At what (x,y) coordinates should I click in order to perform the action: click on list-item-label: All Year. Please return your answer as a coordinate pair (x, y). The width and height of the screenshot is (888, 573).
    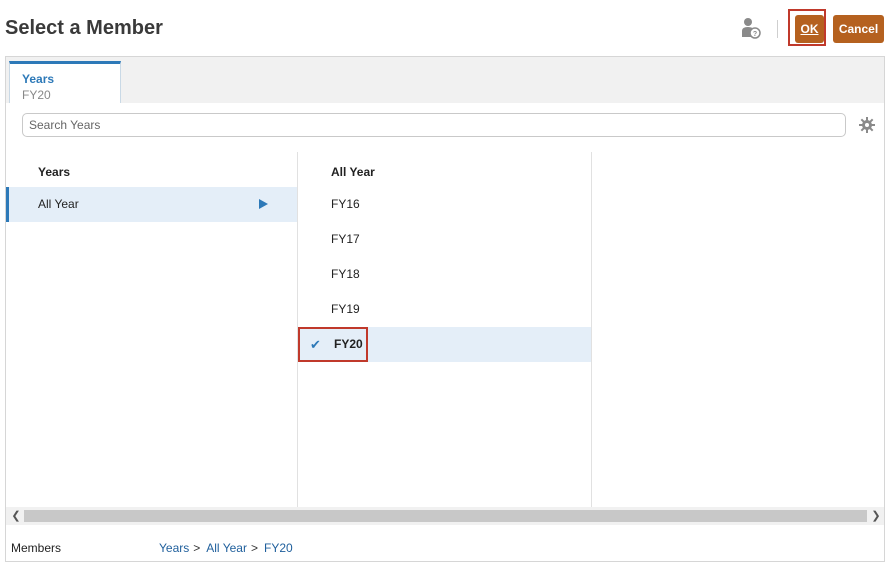
    Looking at the image, I should click on (58, 204).